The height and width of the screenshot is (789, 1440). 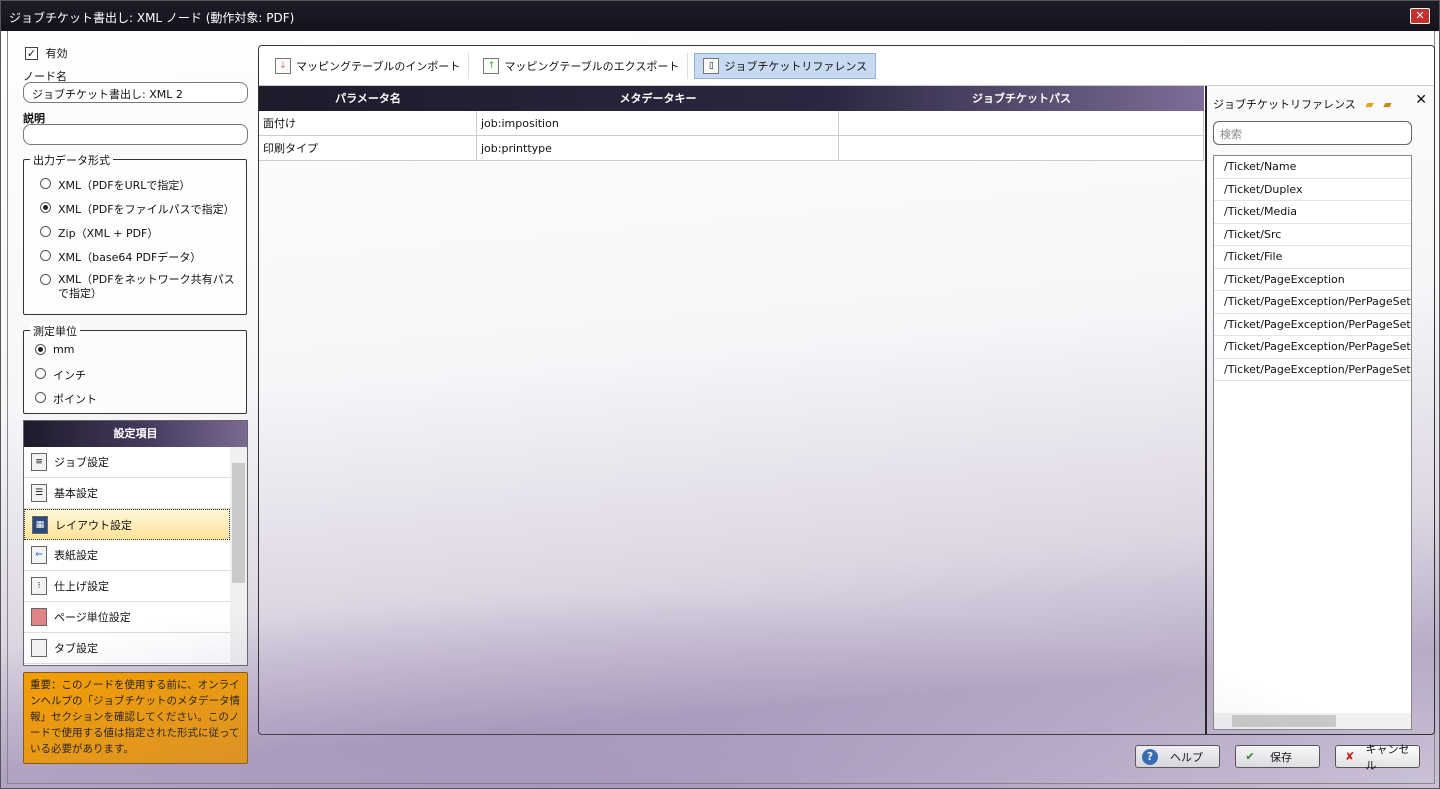 I want to click on import-mapping-button: ↓ マッピングテーブルのインポート, so click(x=368, y=65).